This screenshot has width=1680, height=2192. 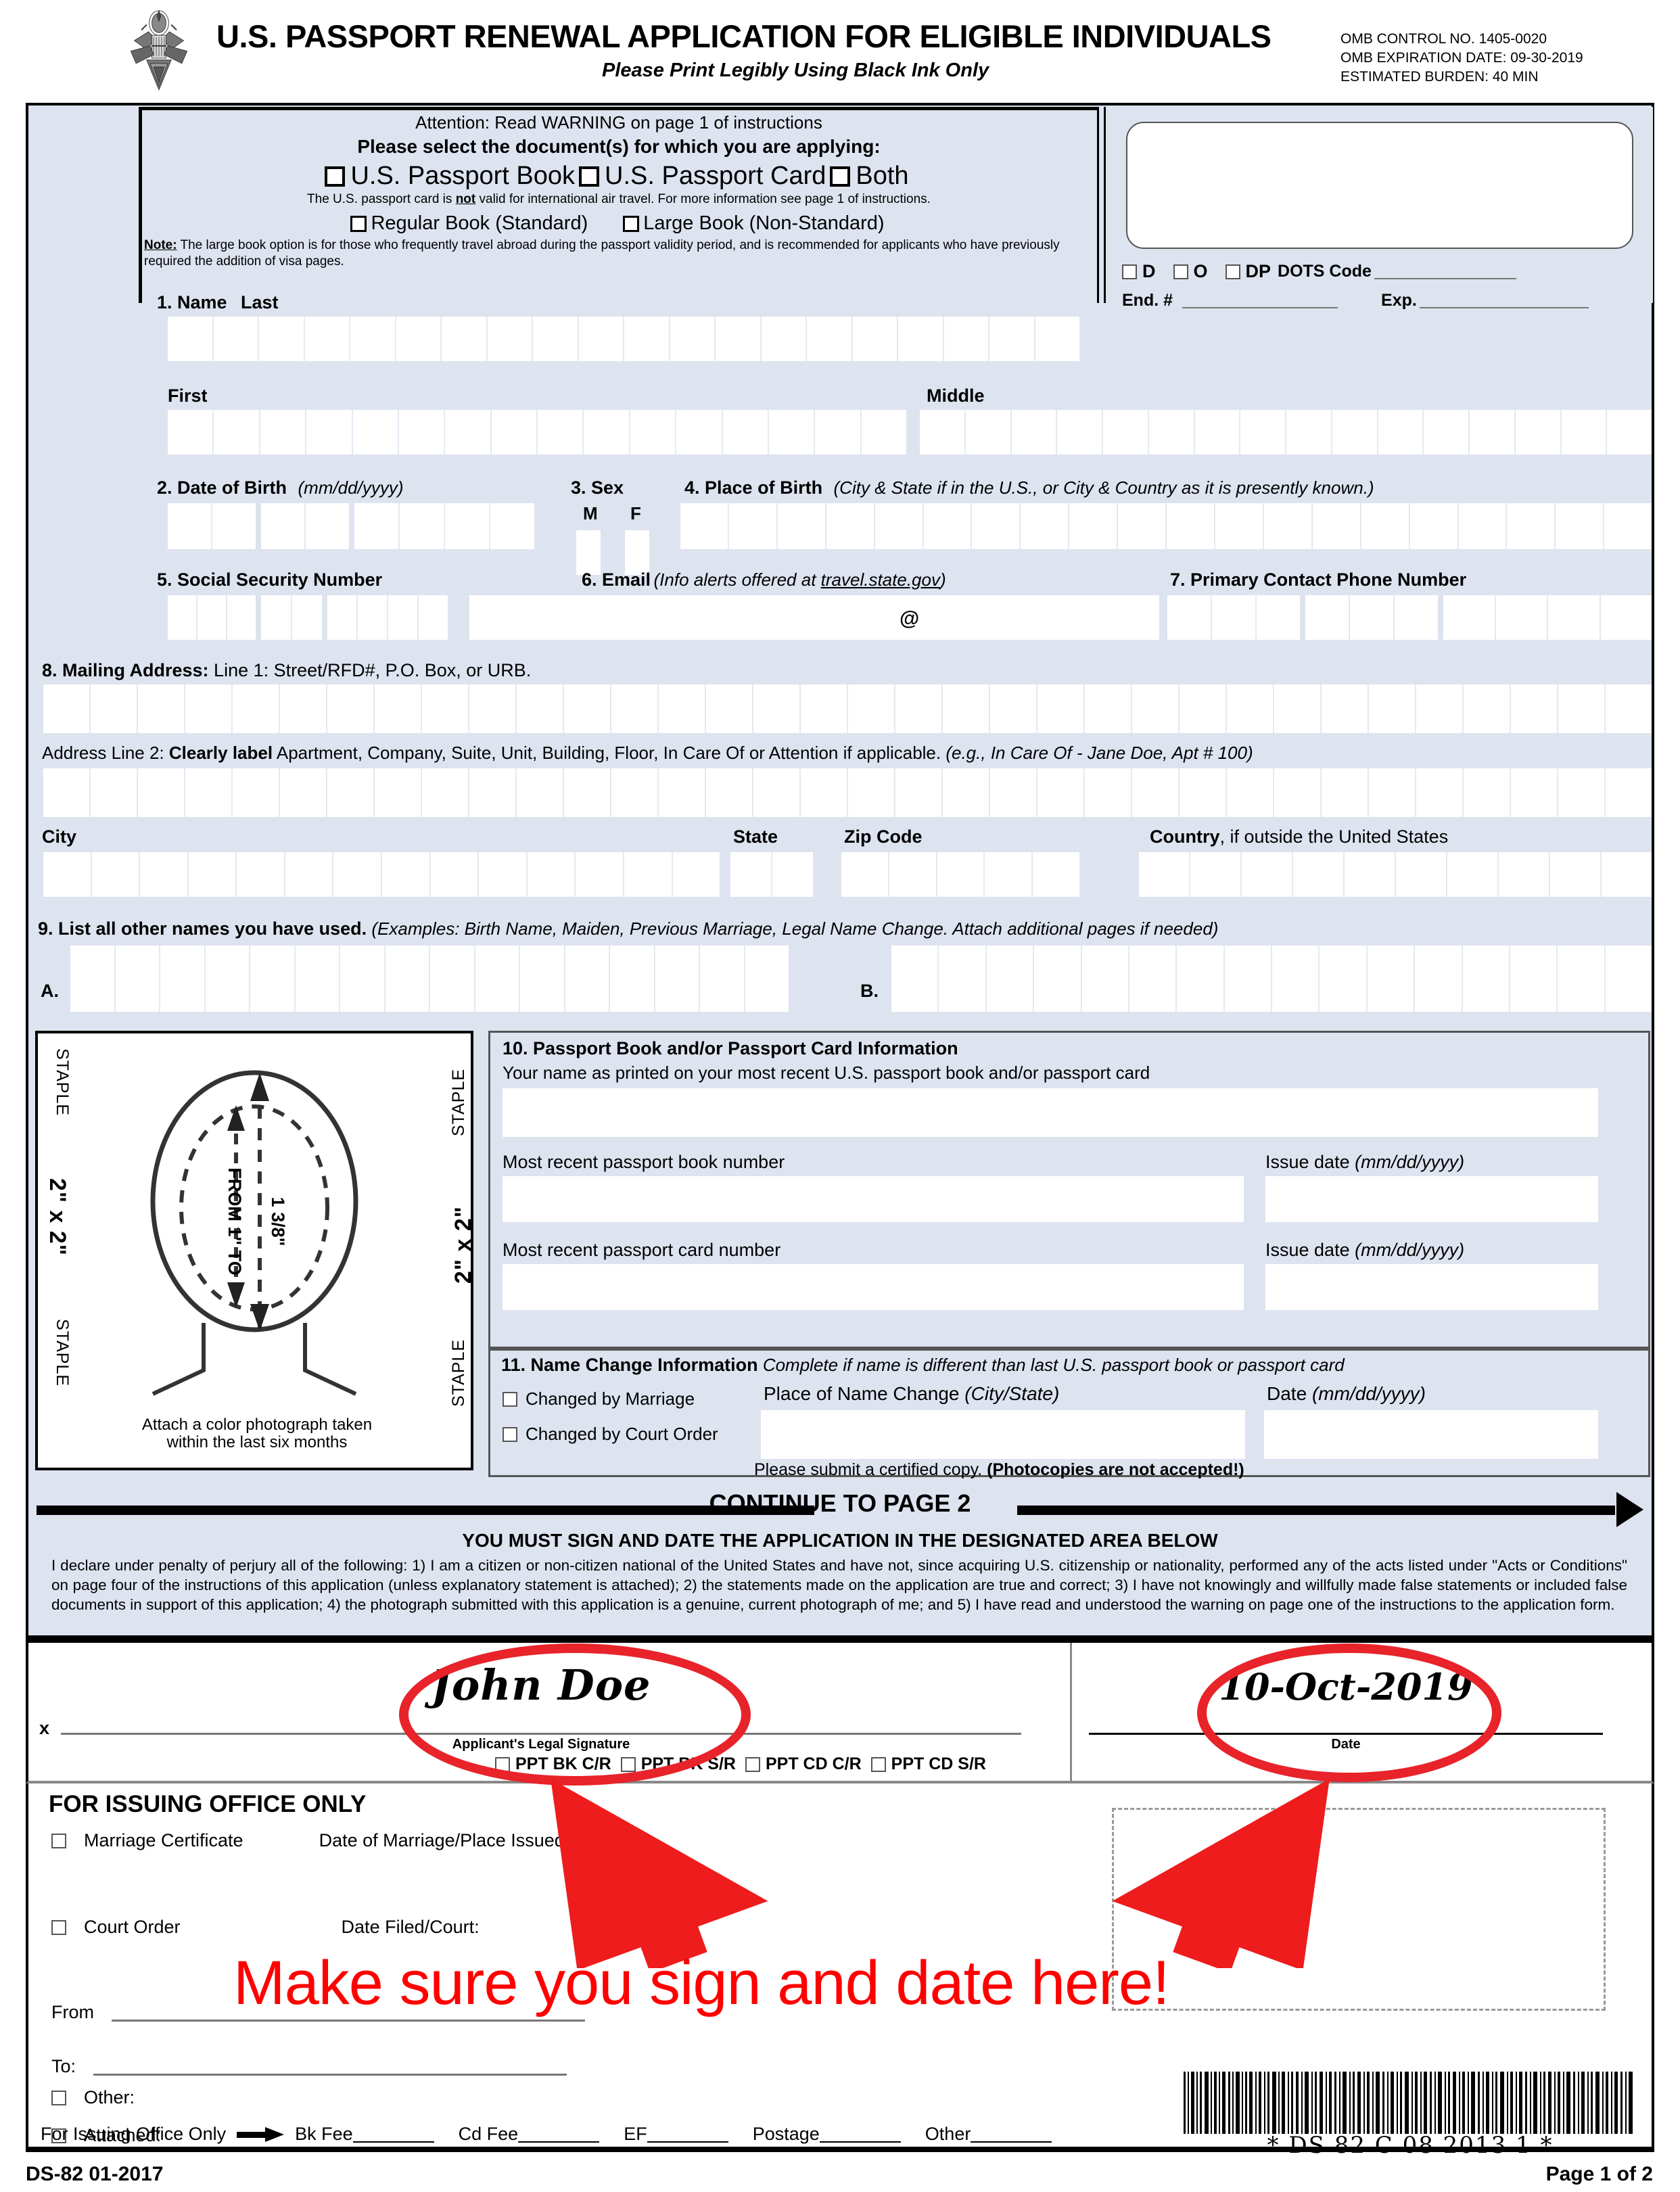 What do you see at coordinates (1011, 2134) in the screenshot?
I see `other-fee-input` at bounding box center [1011, 2134].